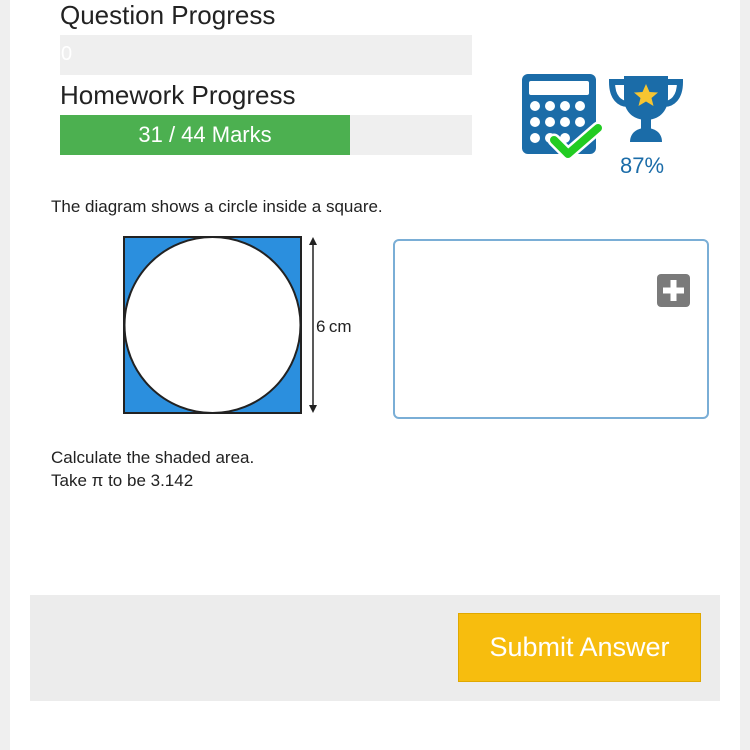 This screenshot has height=750, width=750. What do you see at coordinates (153, 457) in the screenshot?
I see `question-instruction: Calculate the shaded area.` at bounding box center [153, 457].